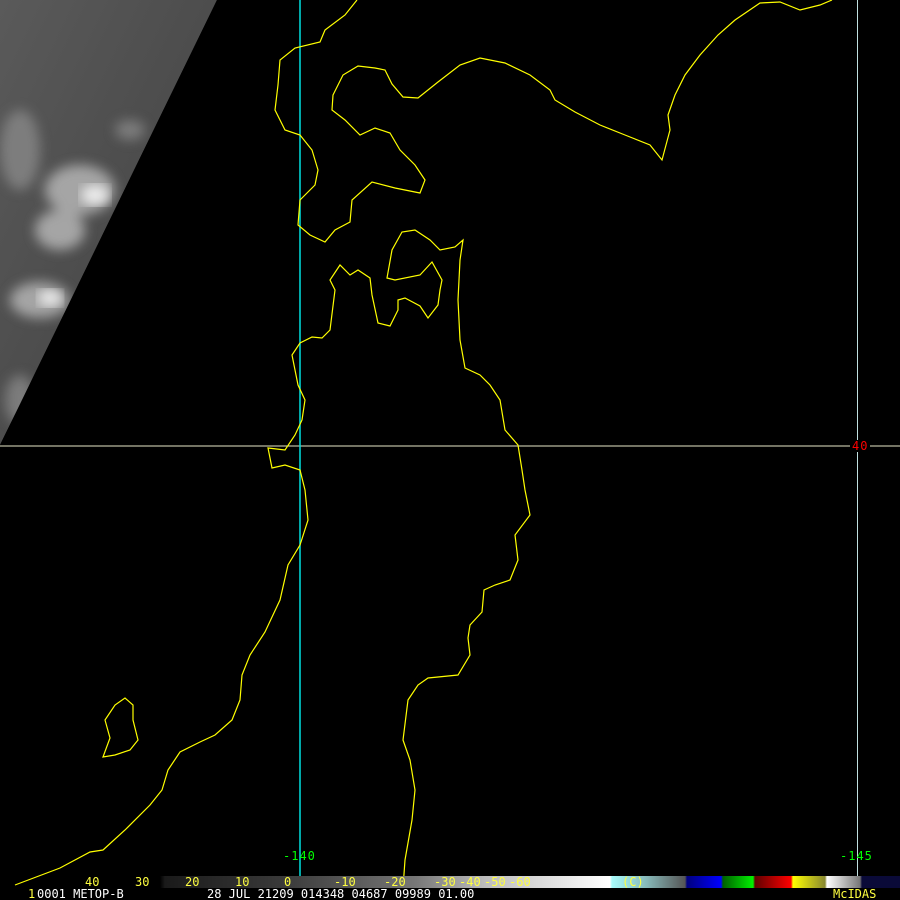 The height and width of the screenshot is (900, 900). What do you see at coordinates (299, 856) in the screenshot?
I see `lon-140-label: -140` at bounding box center [299, 856].